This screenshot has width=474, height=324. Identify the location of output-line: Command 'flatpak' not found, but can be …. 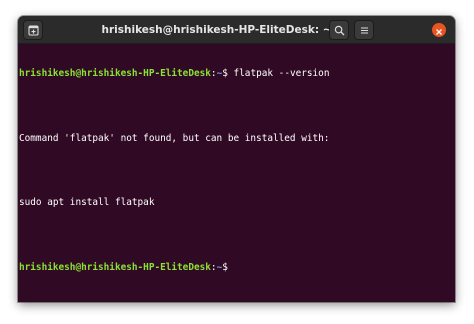
(174, 138).